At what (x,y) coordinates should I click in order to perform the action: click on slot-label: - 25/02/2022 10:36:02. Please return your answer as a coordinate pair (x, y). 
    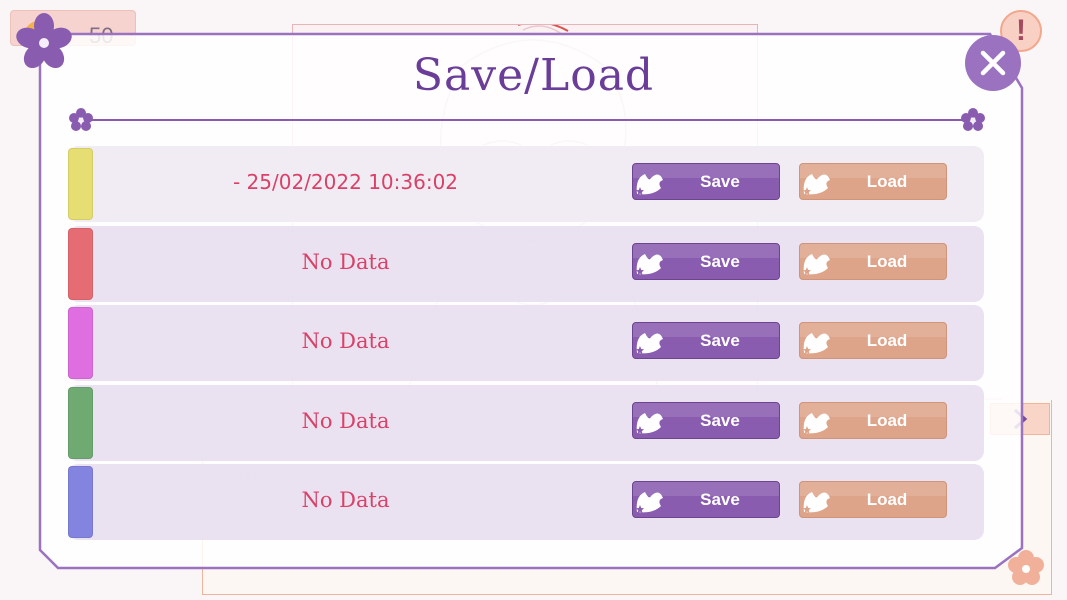
    Looking at the image, I should click on (345, 182).